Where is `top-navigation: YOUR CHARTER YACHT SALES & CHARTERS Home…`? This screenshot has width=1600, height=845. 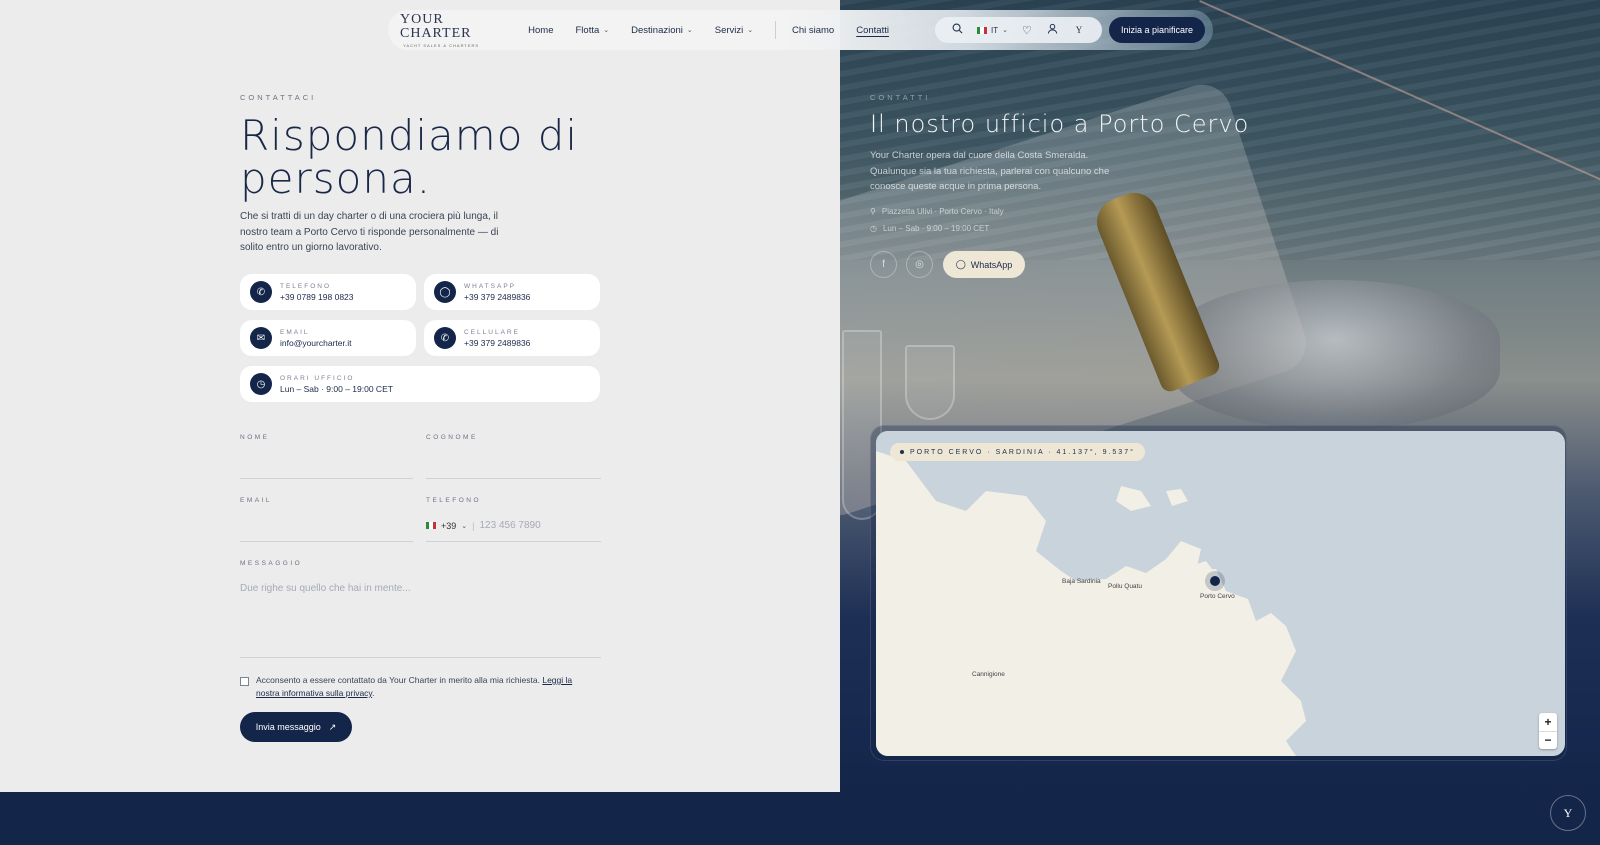 top-navigation: YOUR CHARTER YACHT SALES & CHARTERS Home… is located at coordinates (800, 30).